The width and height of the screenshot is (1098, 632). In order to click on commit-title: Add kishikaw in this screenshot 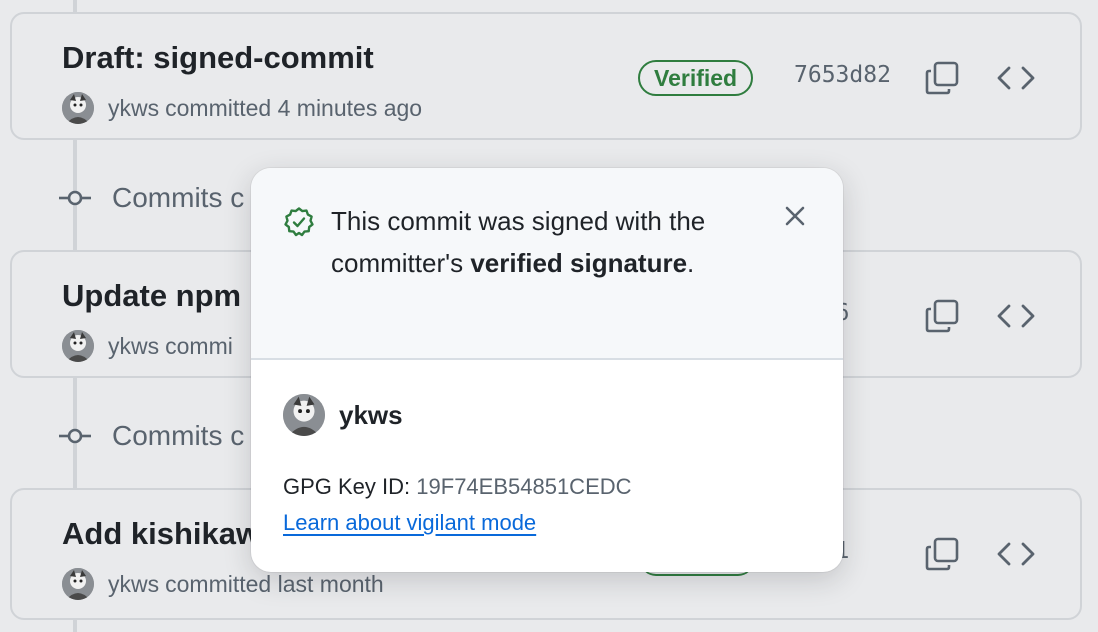, I will do `click(161, 534)`.